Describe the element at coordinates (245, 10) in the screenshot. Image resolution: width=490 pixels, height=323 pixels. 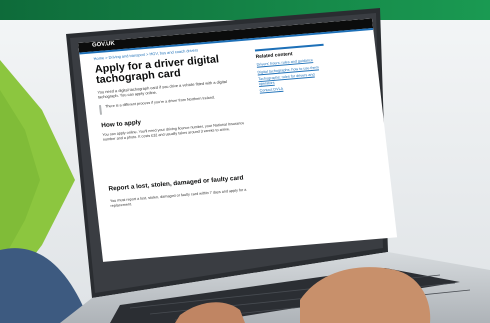
I see `green-banner` at that location.